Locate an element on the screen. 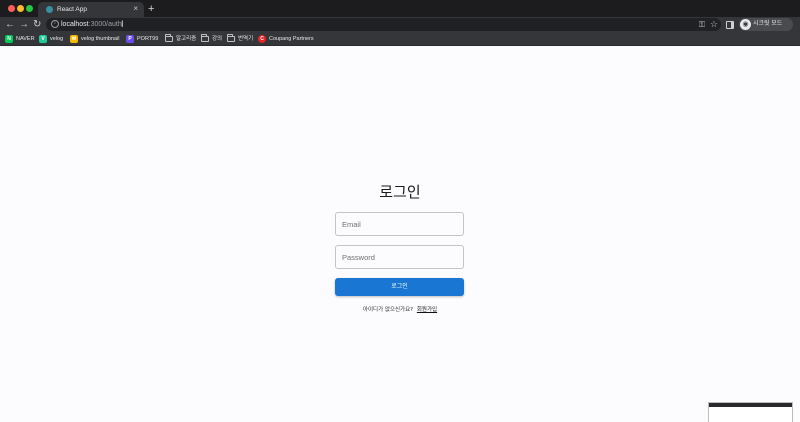 Image resolution: width=800 pixels, height=422 pixels. floating-thumbnail-window is located at coordinates (750, 412).